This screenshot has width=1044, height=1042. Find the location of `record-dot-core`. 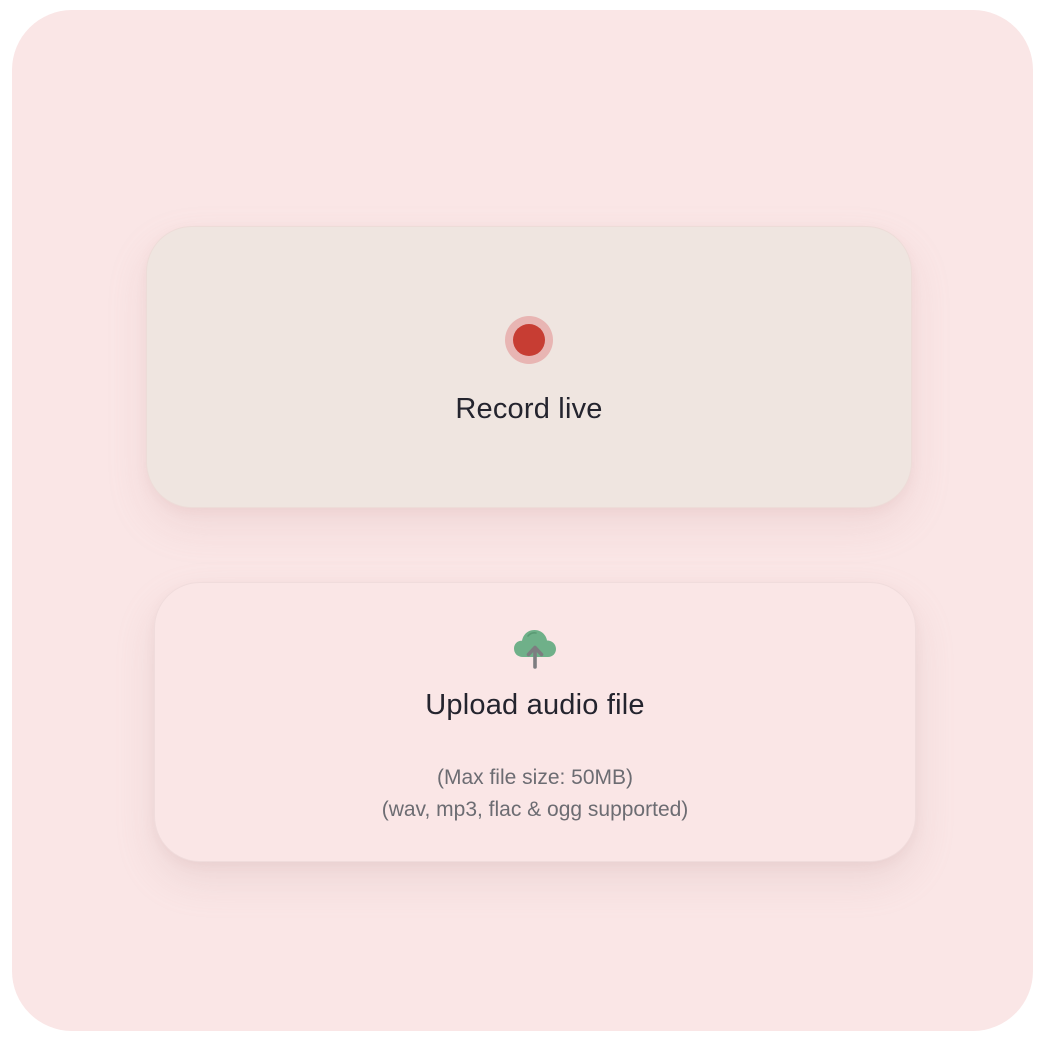

record-dot-core is located at coordinates (529, 340).